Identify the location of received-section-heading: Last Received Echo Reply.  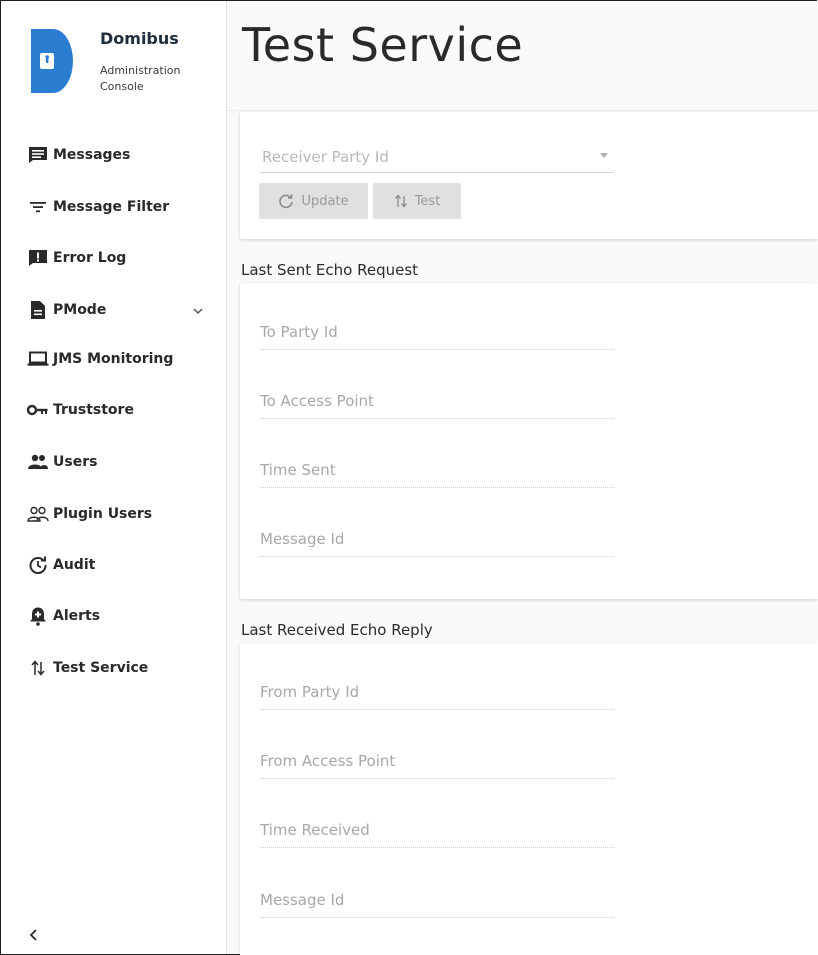
(337, 630).